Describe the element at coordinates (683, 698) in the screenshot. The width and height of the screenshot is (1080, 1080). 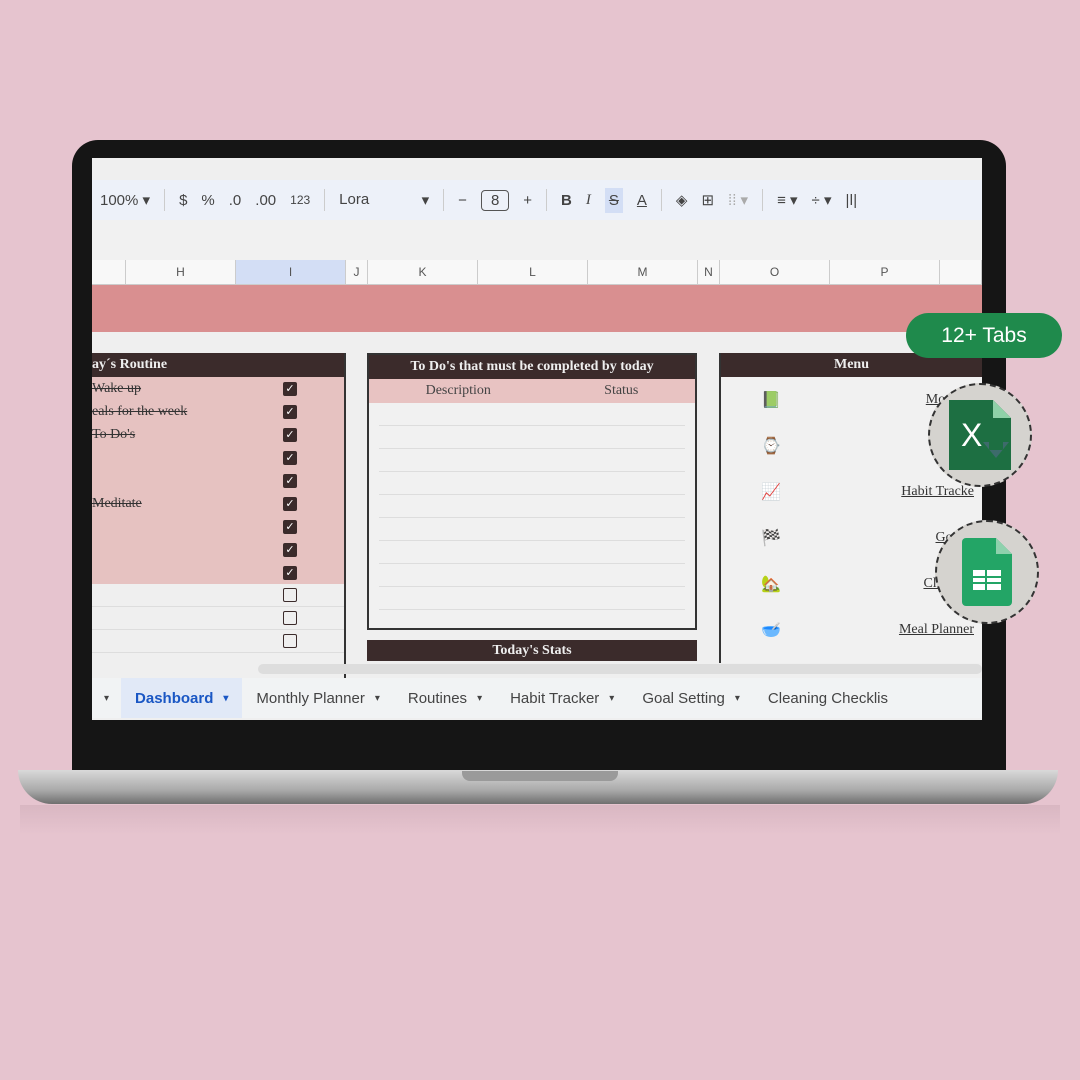
I see `sheet-tab-label: Goal Setting` at that location.